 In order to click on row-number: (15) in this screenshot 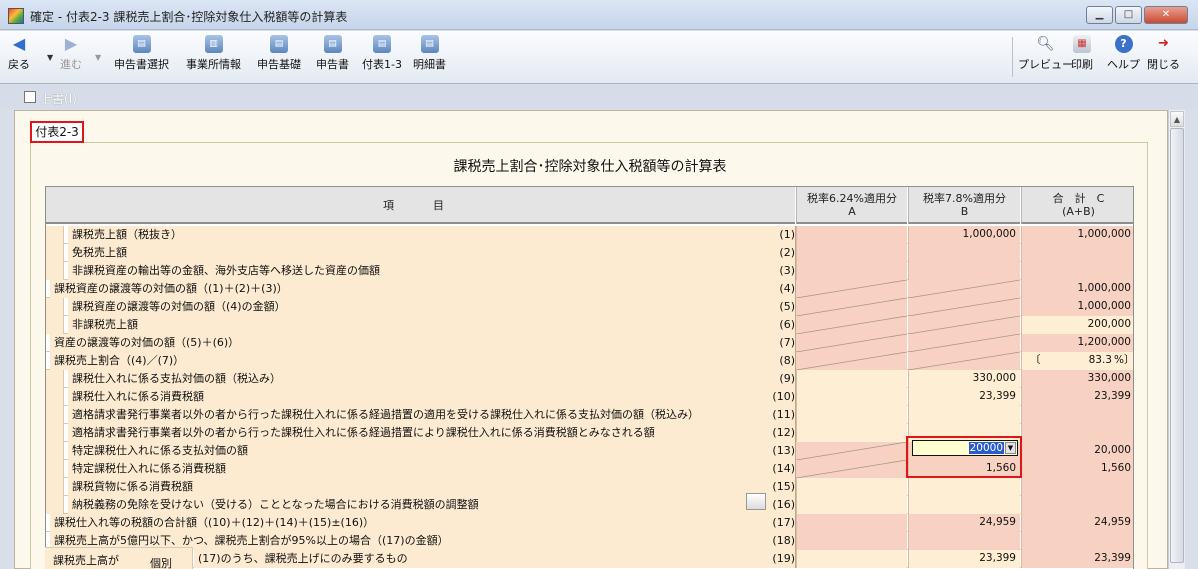, I will do `click(780, 487)`.